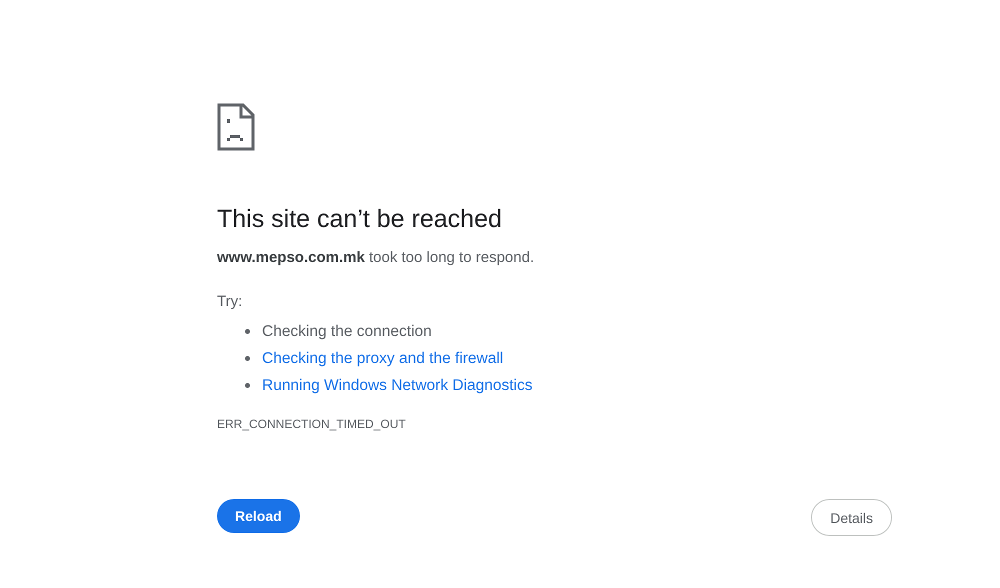 This screenshot has width=1000, height=588. I want to click on details-button: Details, so click(851, 517).